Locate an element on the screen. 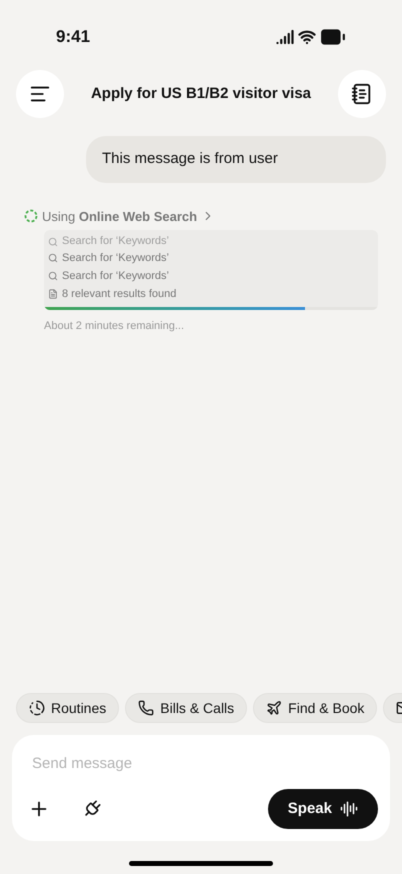 The height and width of the screenshot is (874, 402). user-message: This message is from user is located at coordinates (236, 159).